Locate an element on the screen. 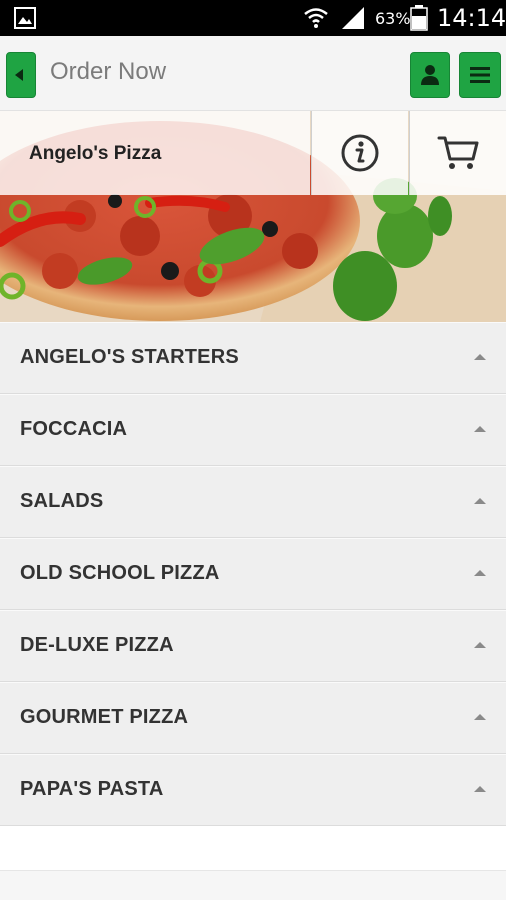  category-label: FOCCACIA is located at coordinates (74, 429).